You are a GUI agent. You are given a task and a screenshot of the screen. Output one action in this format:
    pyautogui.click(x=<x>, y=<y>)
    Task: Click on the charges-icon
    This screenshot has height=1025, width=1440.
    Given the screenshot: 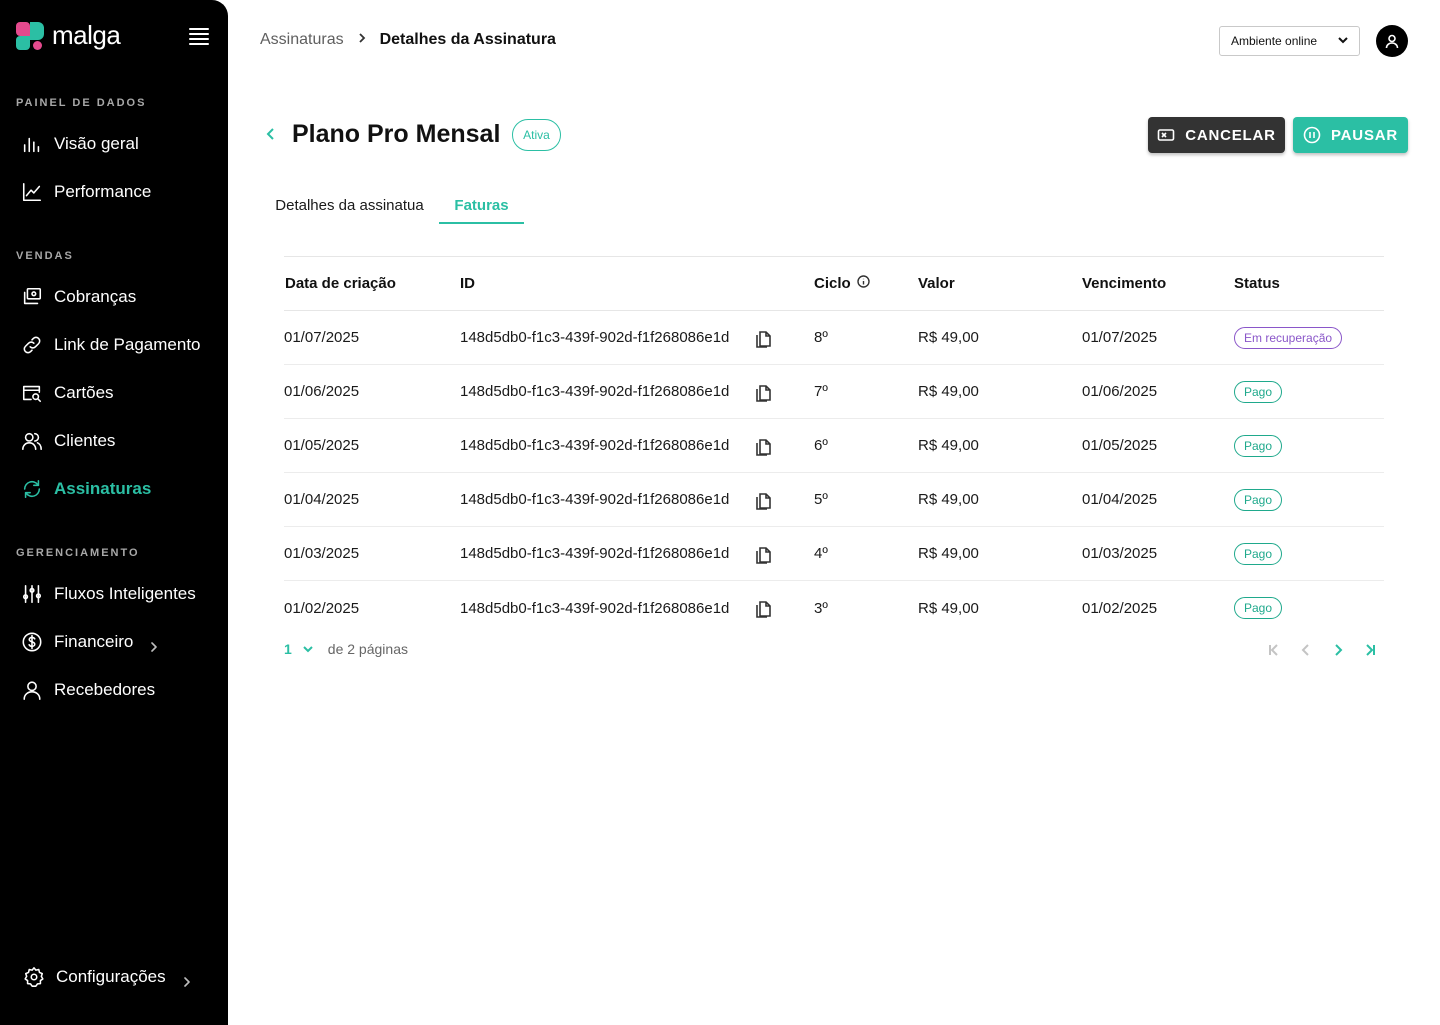 What is the action you would take?
    pyautogui.click(x=32, y=297)
    